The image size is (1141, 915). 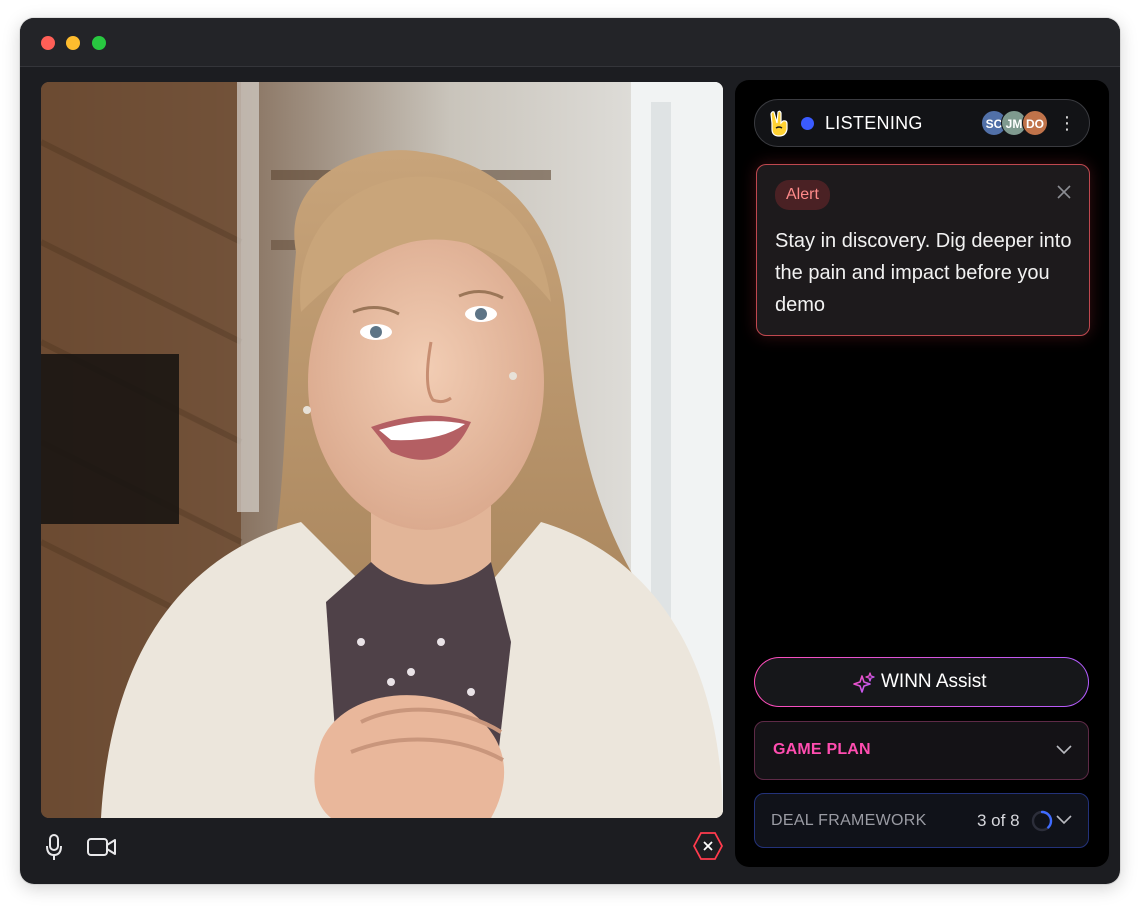 I want to click on winn-assist-label: WINN Assist, so click(x=934, y=681).